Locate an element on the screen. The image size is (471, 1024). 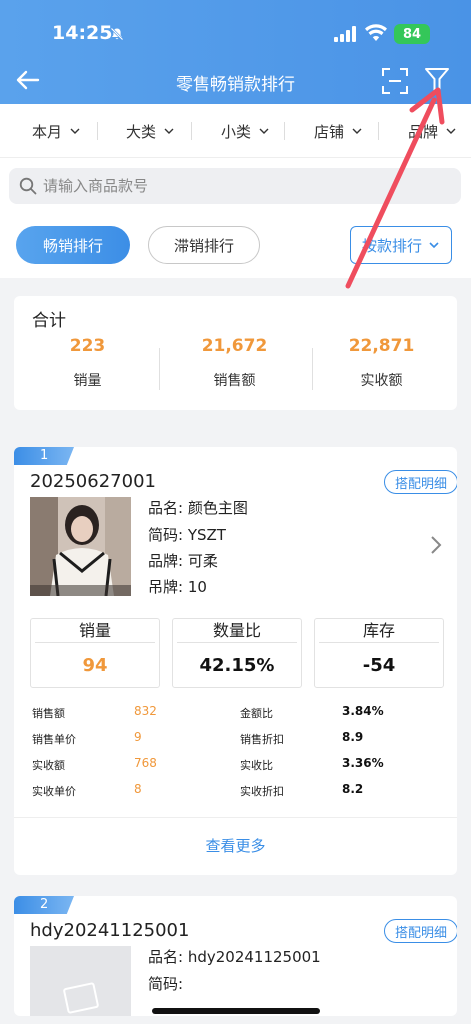
stat-label: 销量 is located at coordinates (87, 381).